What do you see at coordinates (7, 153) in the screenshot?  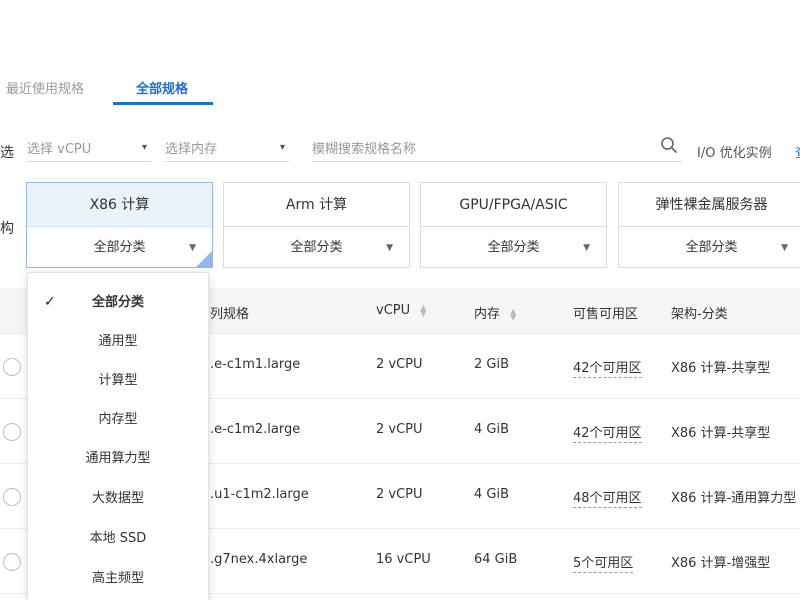 I see `filter-label: 选` at bounding box center [7, 153].